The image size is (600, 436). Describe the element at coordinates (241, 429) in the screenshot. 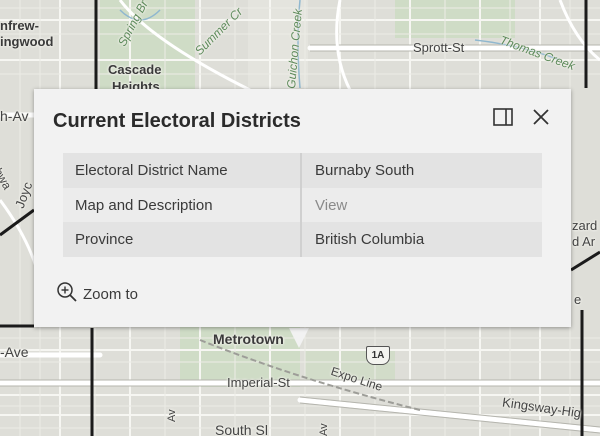

I see `map-label-south-slope: South Sl` at that location.